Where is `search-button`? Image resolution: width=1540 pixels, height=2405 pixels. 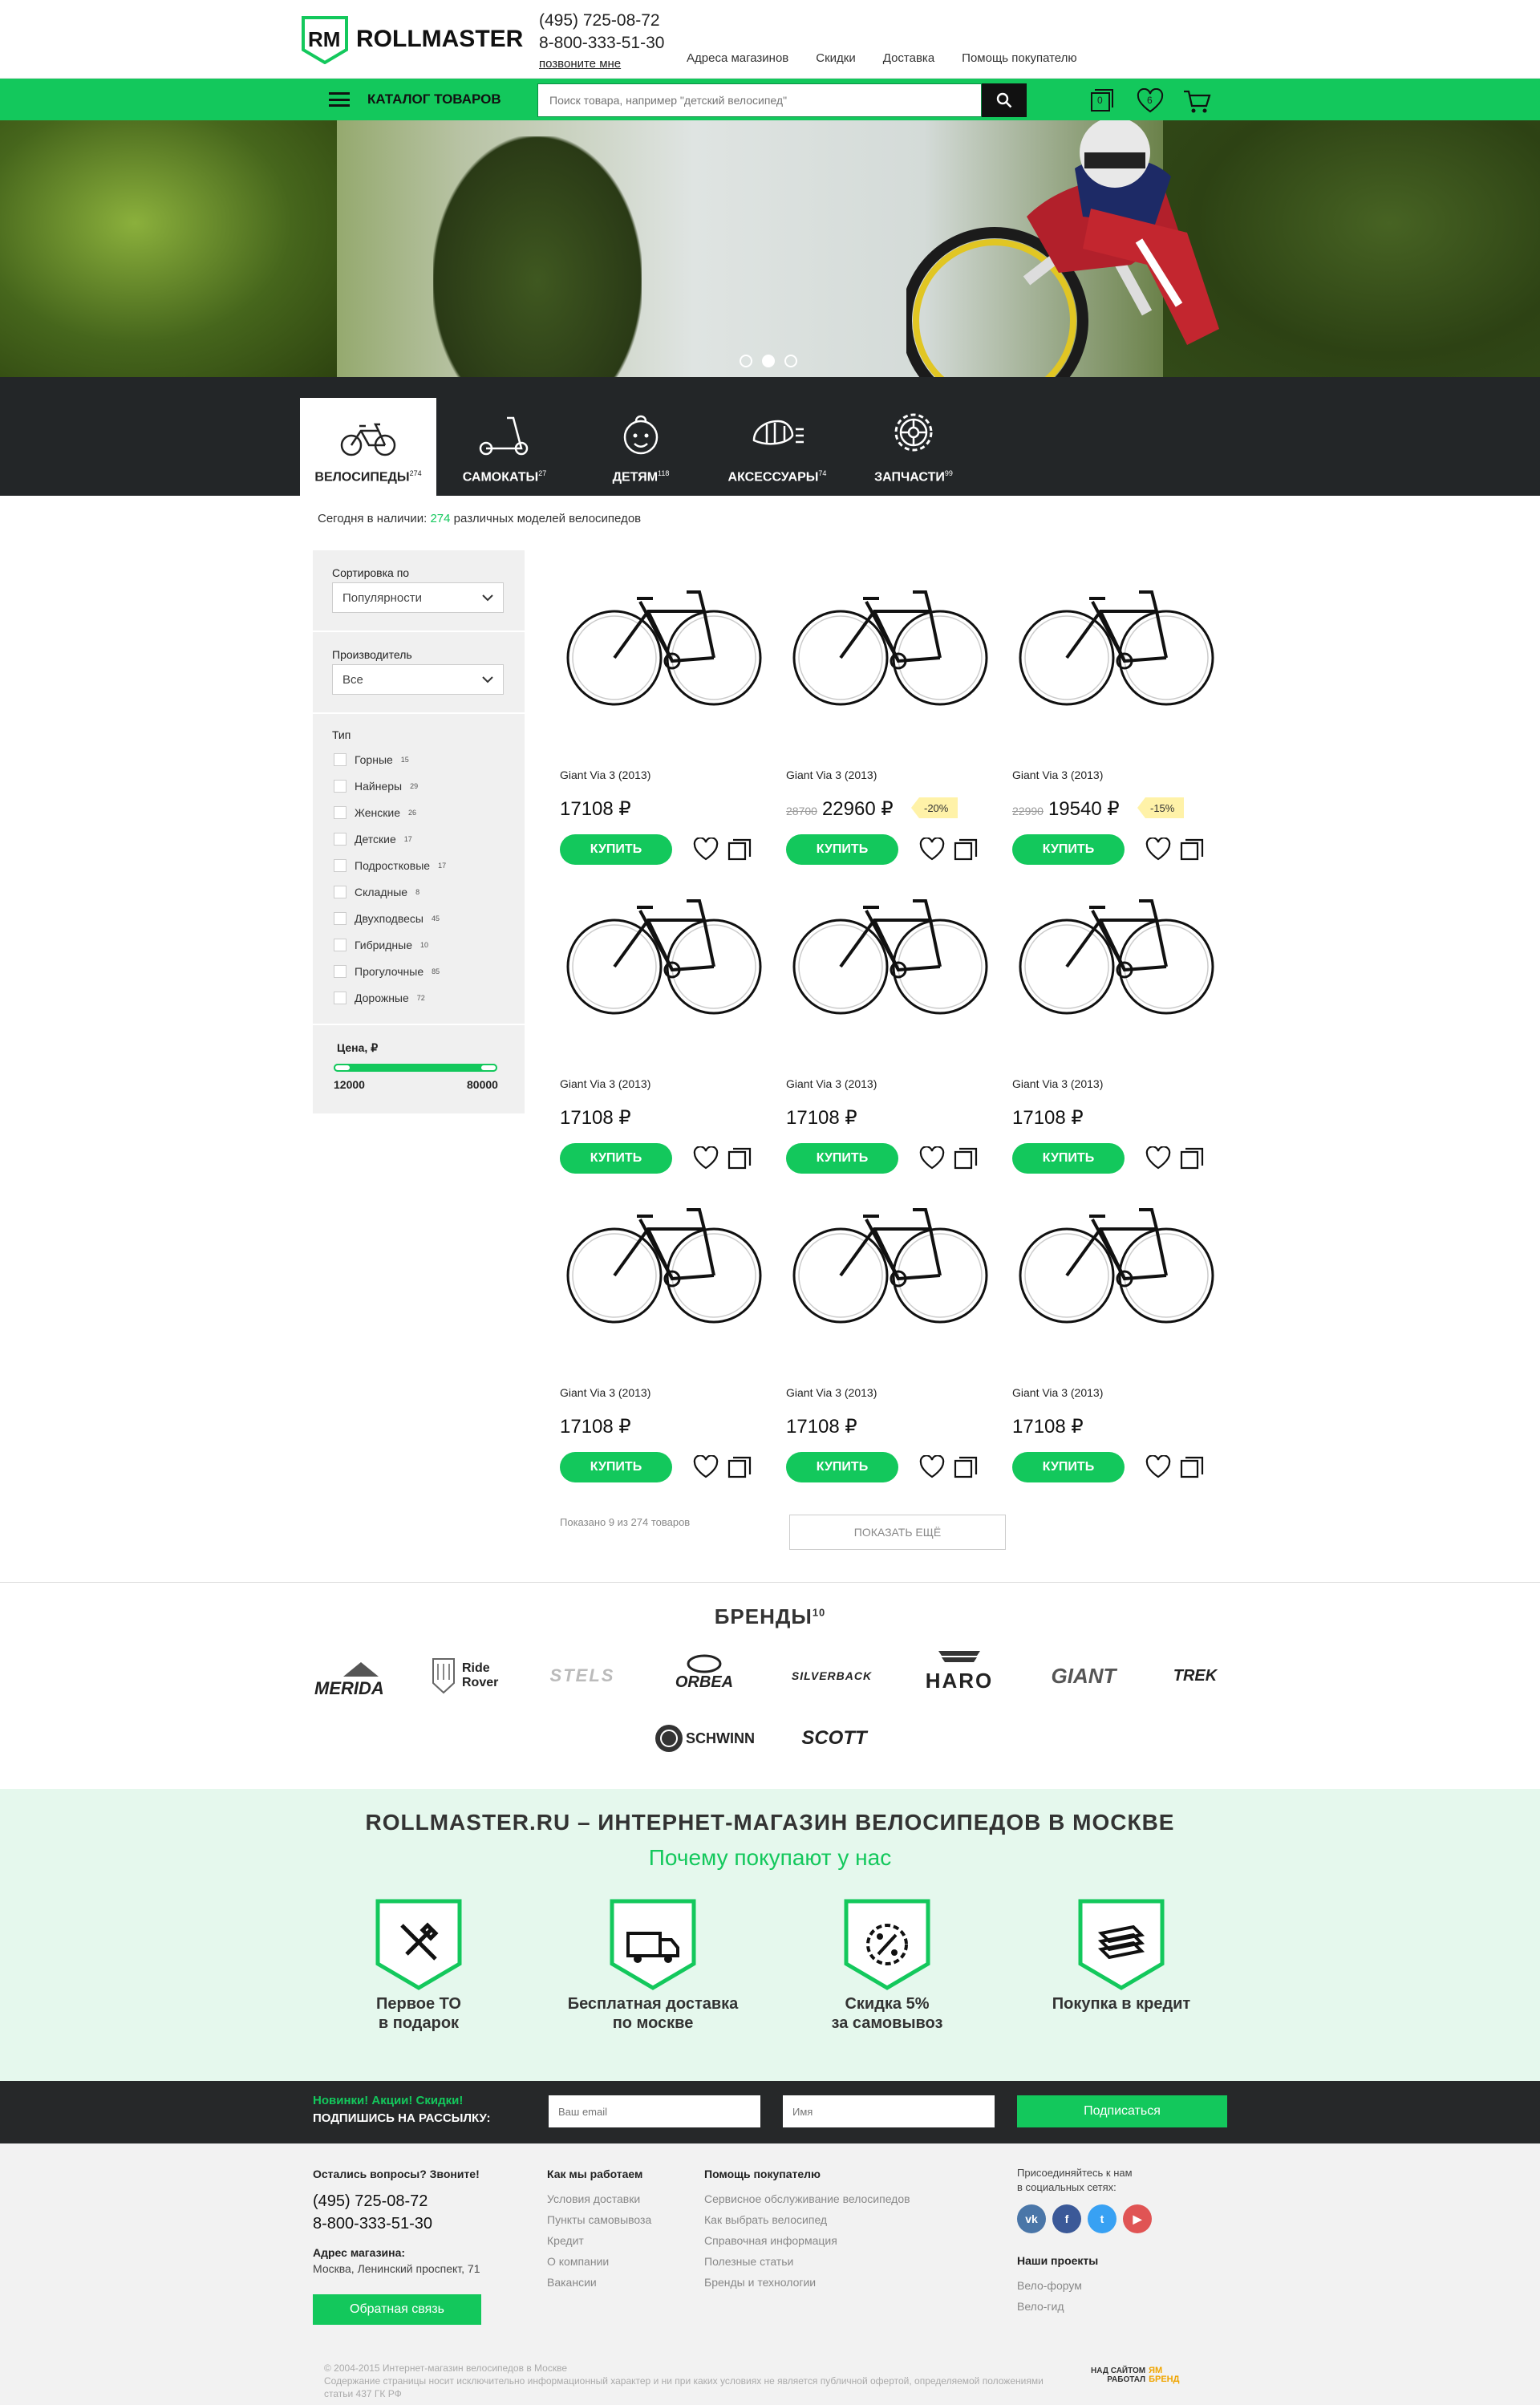 search-button is located at coordinates (1004, 100).